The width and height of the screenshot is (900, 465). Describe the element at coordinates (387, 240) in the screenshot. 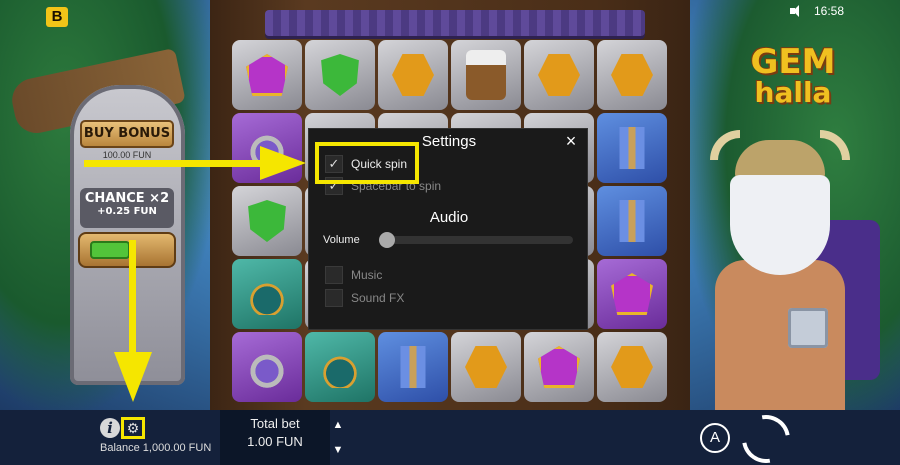

I see `volume-slider-handle` at that location.